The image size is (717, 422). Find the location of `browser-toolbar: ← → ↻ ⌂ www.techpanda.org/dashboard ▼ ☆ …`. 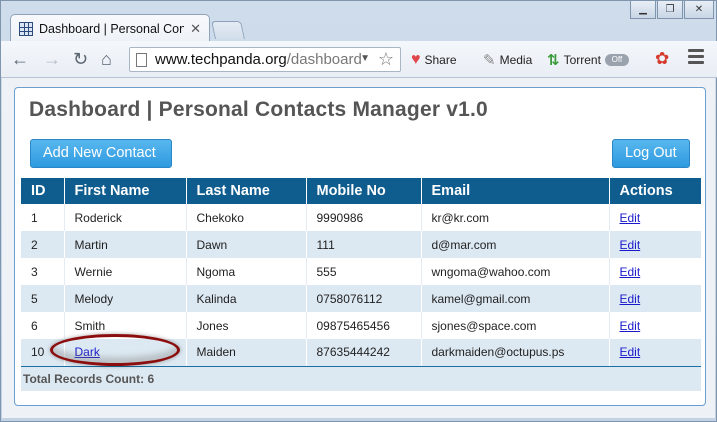

browser-toolbar: ← → ↻ ⌂ www.techpanda.org/dashboard ▼ ☆ … is located at coordinates (359, 59).